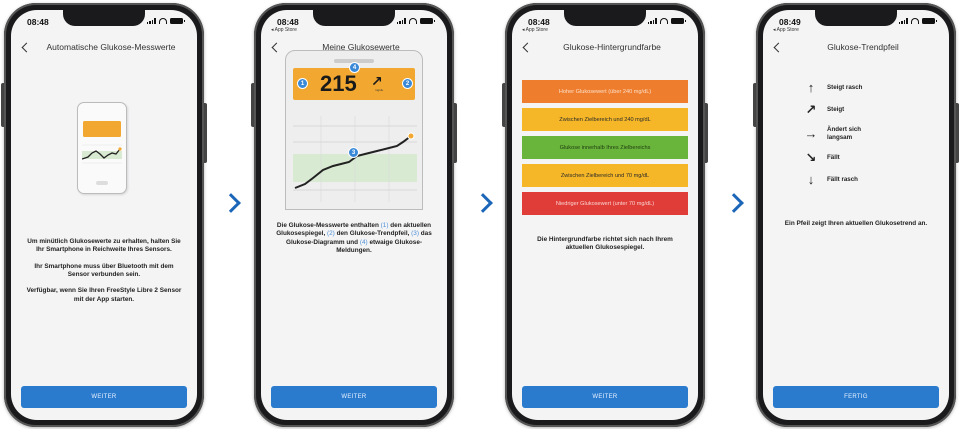 This screenshot has height=429, width=960. I want to click on arrow-row: ↑ Steigt rasch, so click(863, 87).